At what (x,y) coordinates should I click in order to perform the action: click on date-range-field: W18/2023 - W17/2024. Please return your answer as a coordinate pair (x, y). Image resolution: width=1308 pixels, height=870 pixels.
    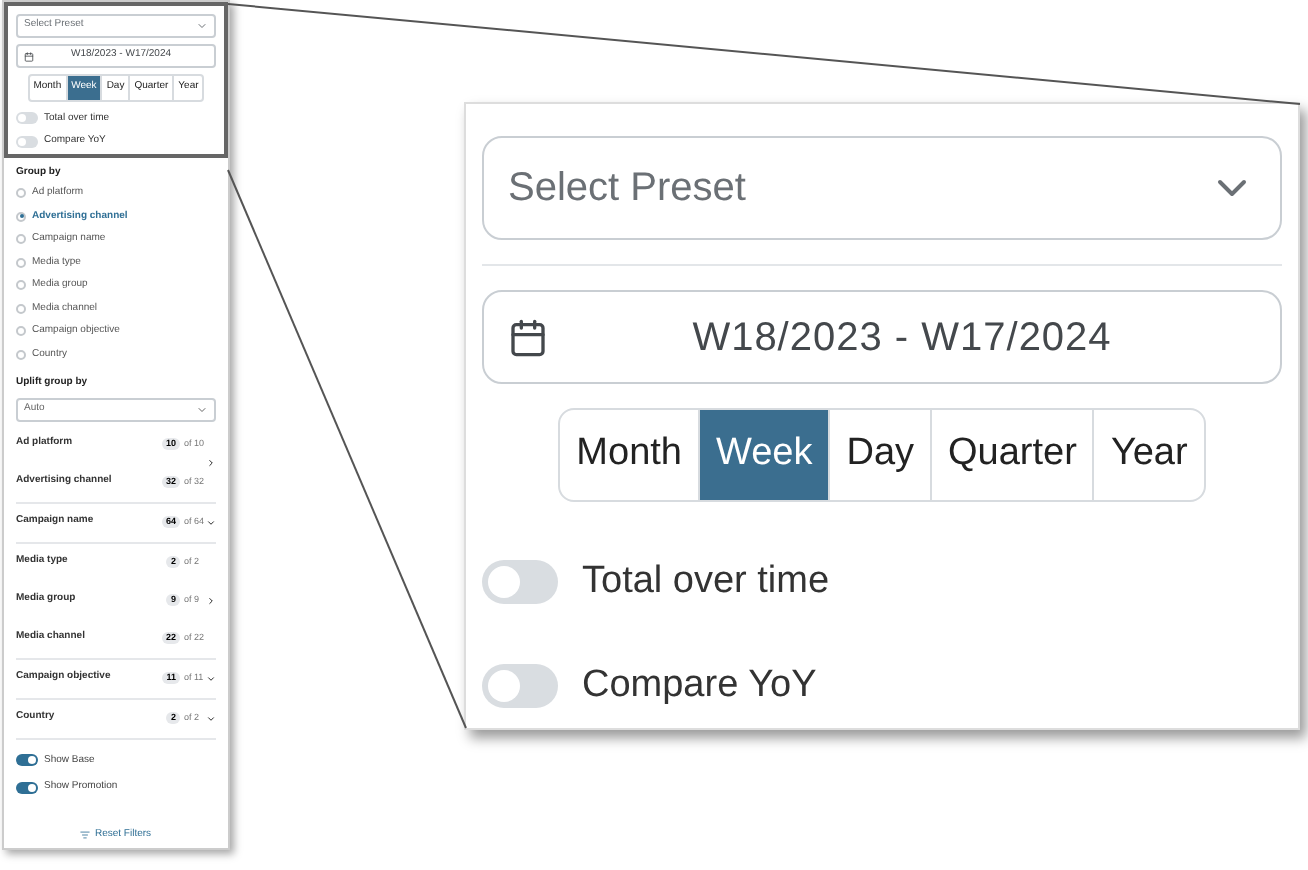
    Looking at the image, I should click on (882, 337).